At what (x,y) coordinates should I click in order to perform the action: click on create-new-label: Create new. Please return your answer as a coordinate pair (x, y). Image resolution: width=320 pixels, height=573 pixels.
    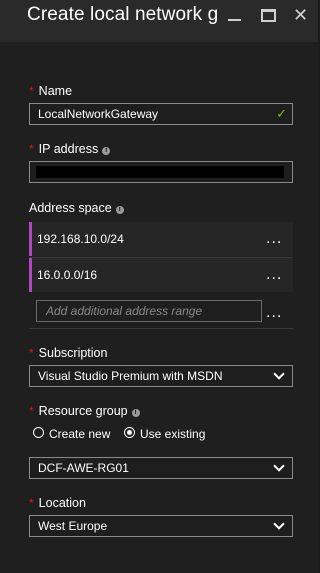
    Looking at the image, I should click on (79, 434).